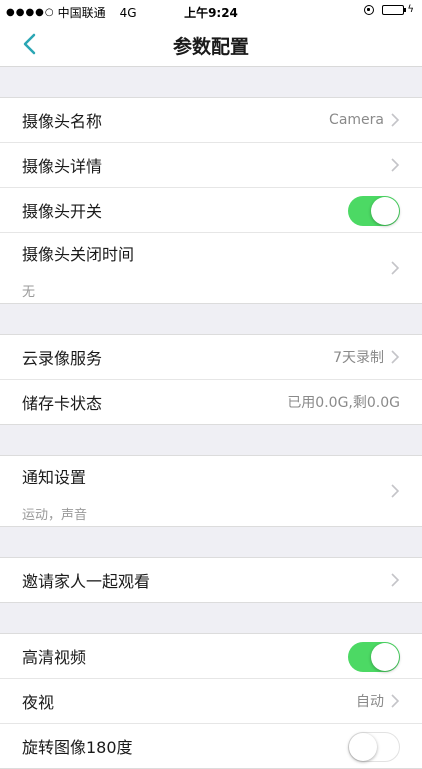 The height and width of the screenshot is (769, 422). Describe the element at coordinates (54, 657) in the screenshot. I see `row-label: 高清视频` at that location.